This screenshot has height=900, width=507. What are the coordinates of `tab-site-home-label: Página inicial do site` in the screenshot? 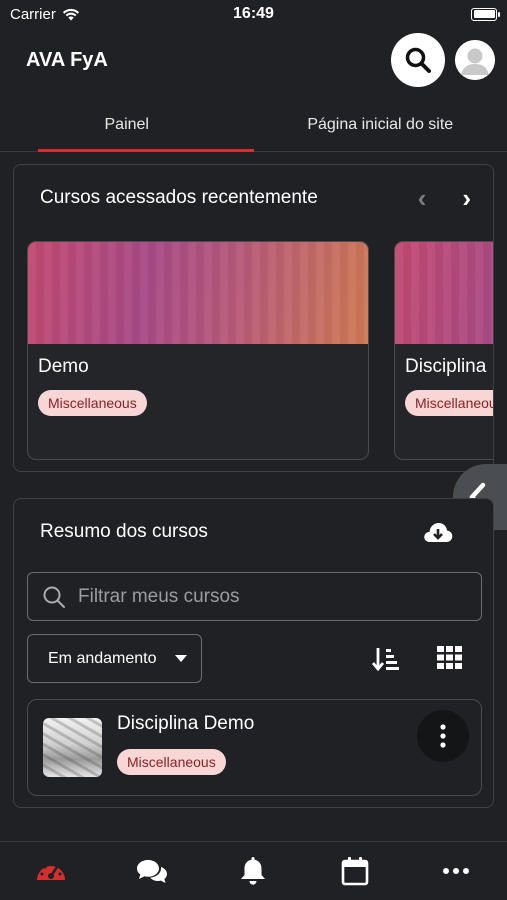 It's located at (380, 124).